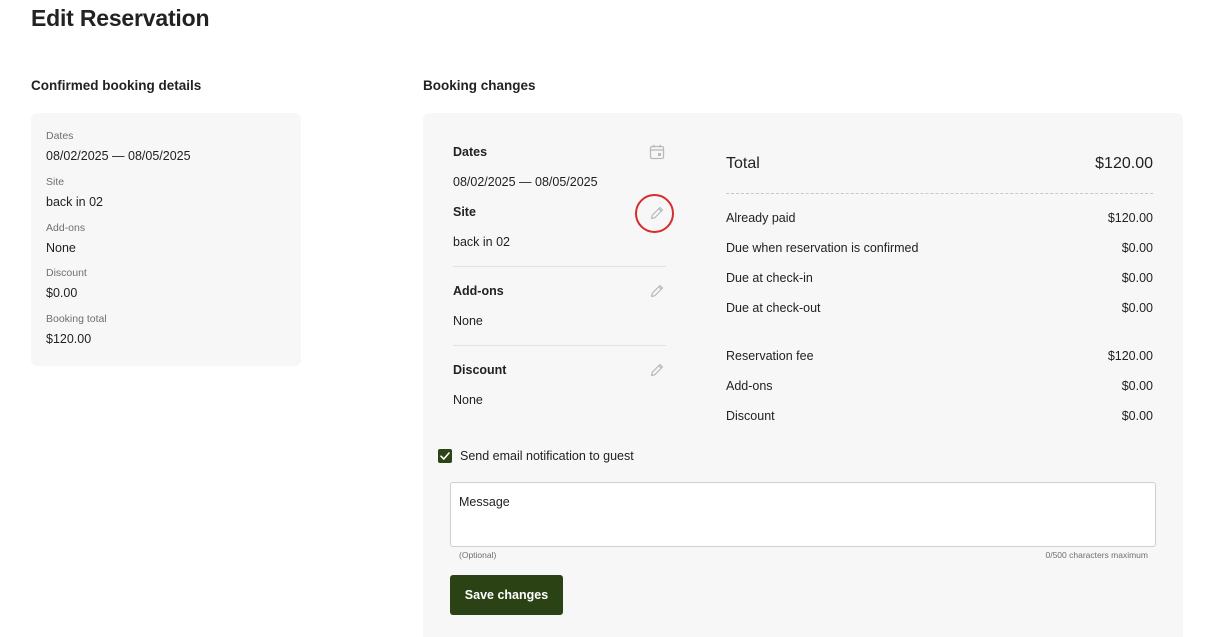 This screenshot has width=1225, height=637. I want to click on confirmed-discount-label: Discount, so click(66, 273).